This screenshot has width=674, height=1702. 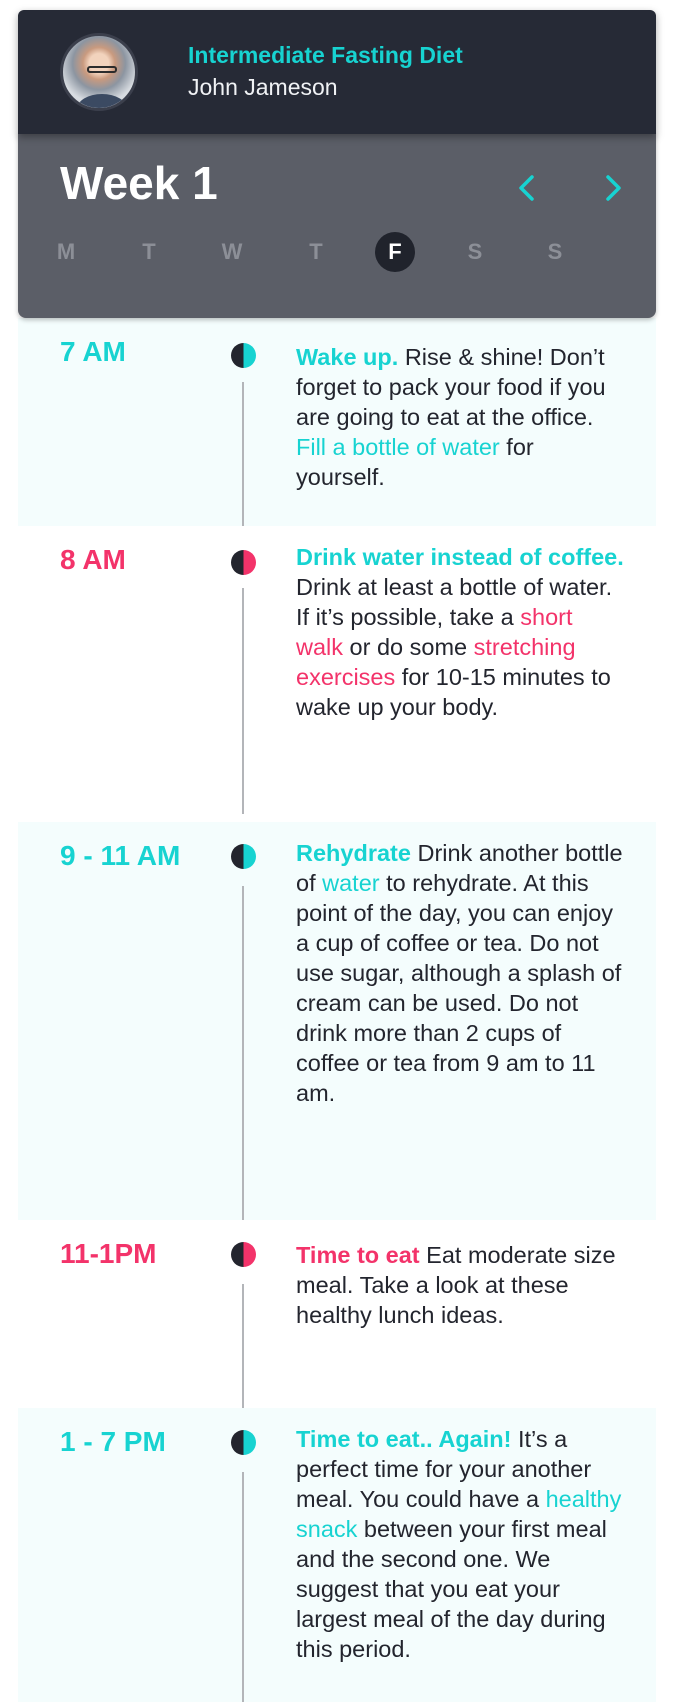 I want to click on previous-week-button, so click(x=527, y=188).